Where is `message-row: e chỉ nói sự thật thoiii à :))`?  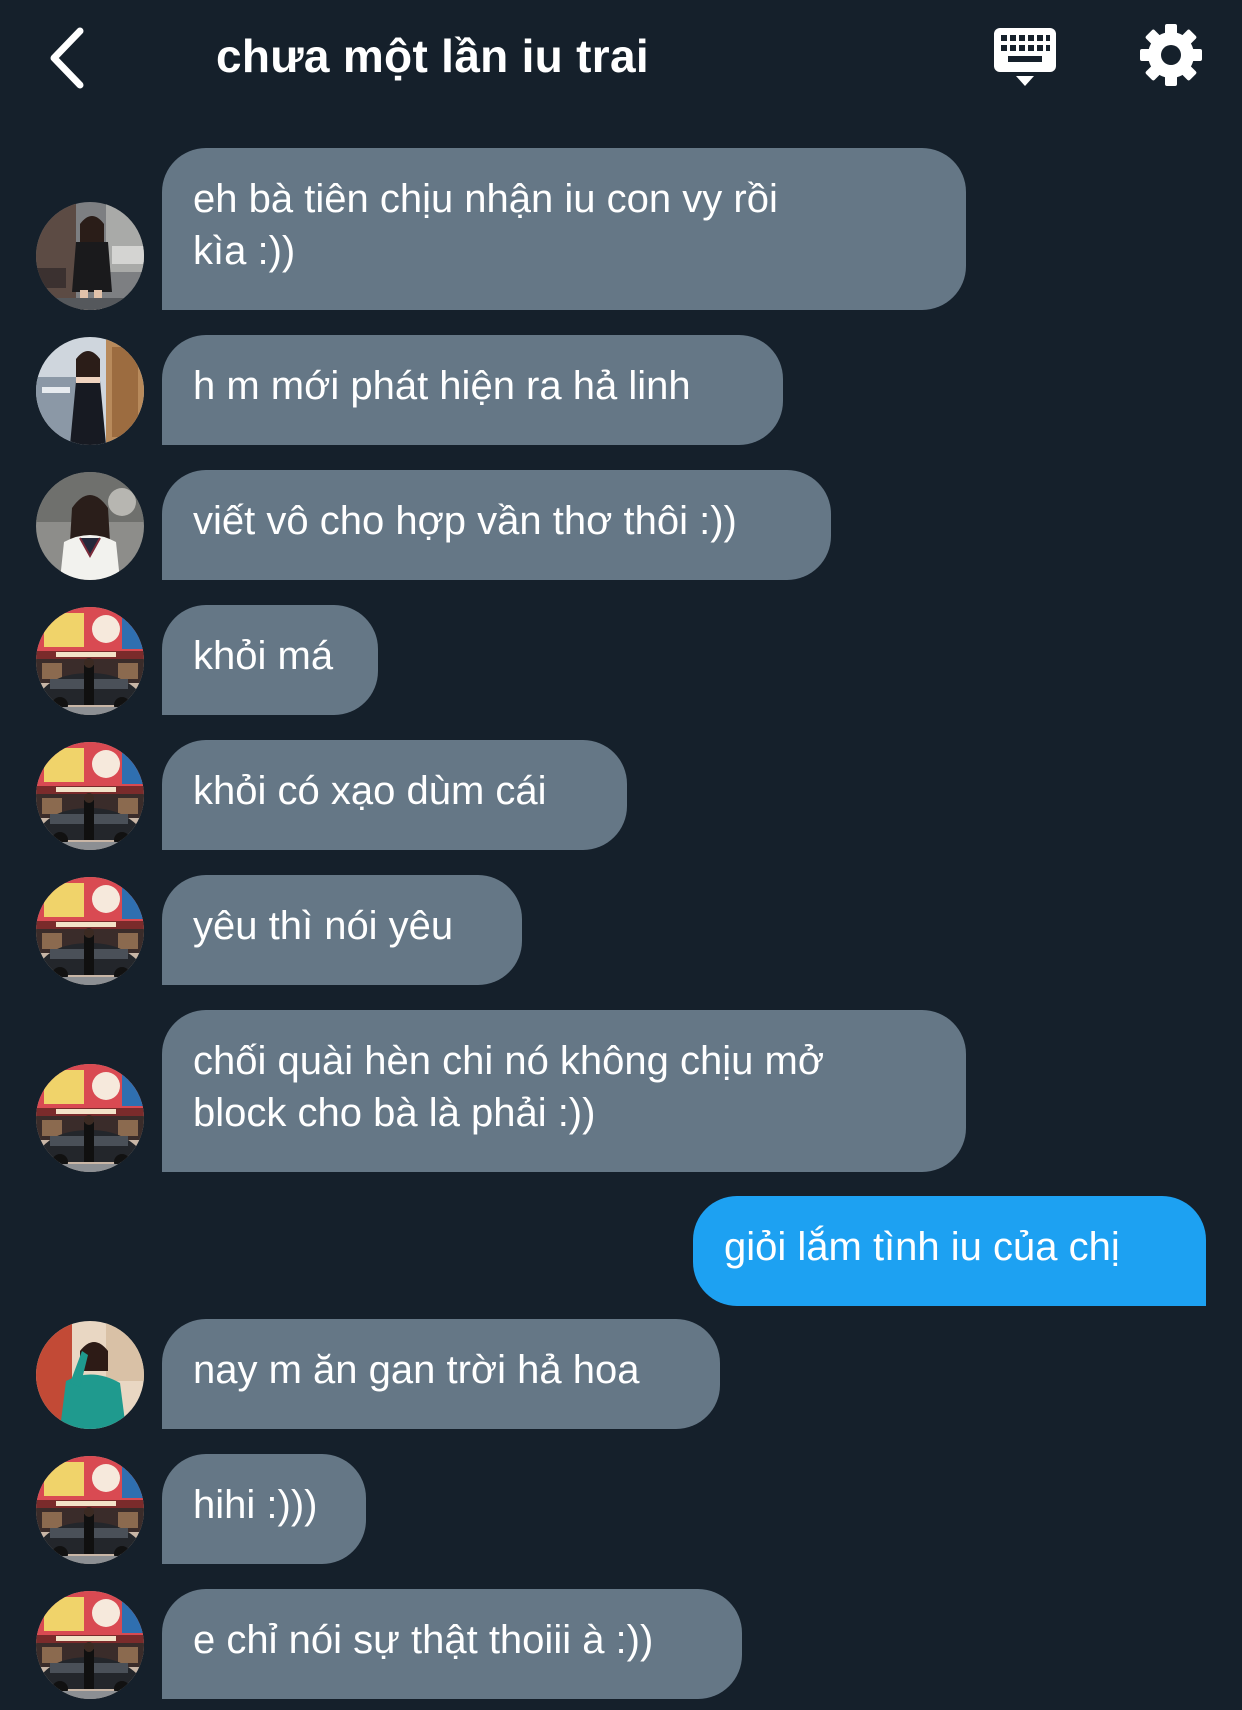
message-row: e chỉ nói sự thật thoiii à :)) is located at coordinates (621, 1644).